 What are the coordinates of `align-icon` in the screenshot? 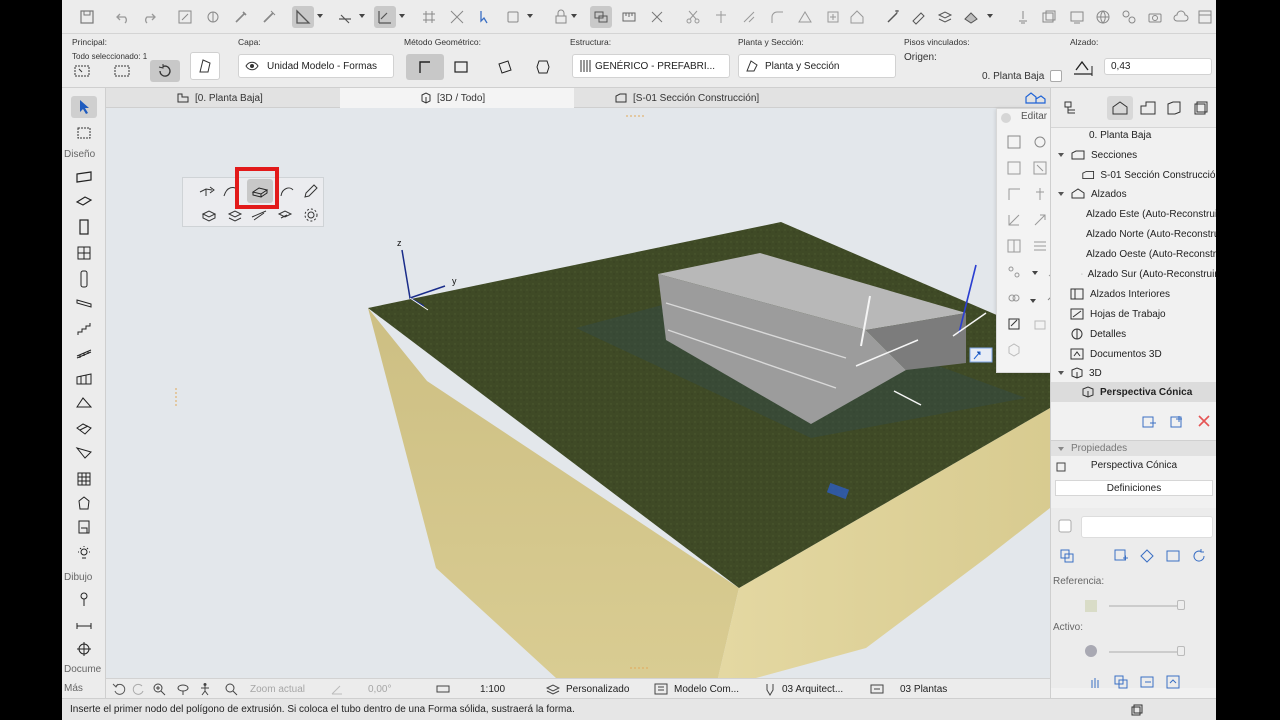 It's located at (1040, 194).